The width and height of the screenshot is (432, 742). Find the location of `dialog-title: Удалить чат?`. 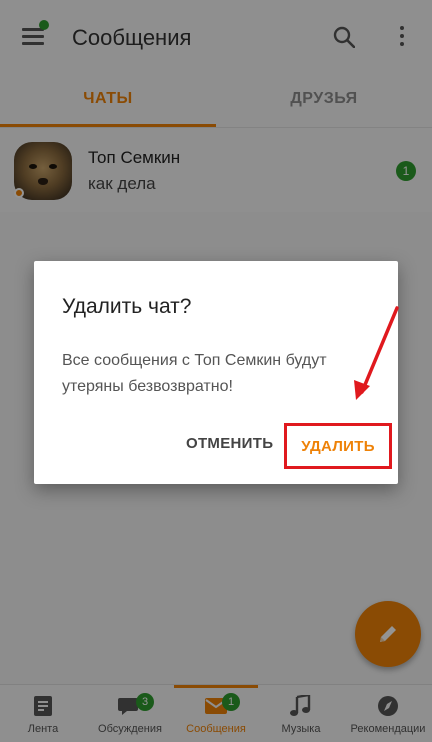

dialog-title: Удалить чат? is located at coordinates (127, 306).